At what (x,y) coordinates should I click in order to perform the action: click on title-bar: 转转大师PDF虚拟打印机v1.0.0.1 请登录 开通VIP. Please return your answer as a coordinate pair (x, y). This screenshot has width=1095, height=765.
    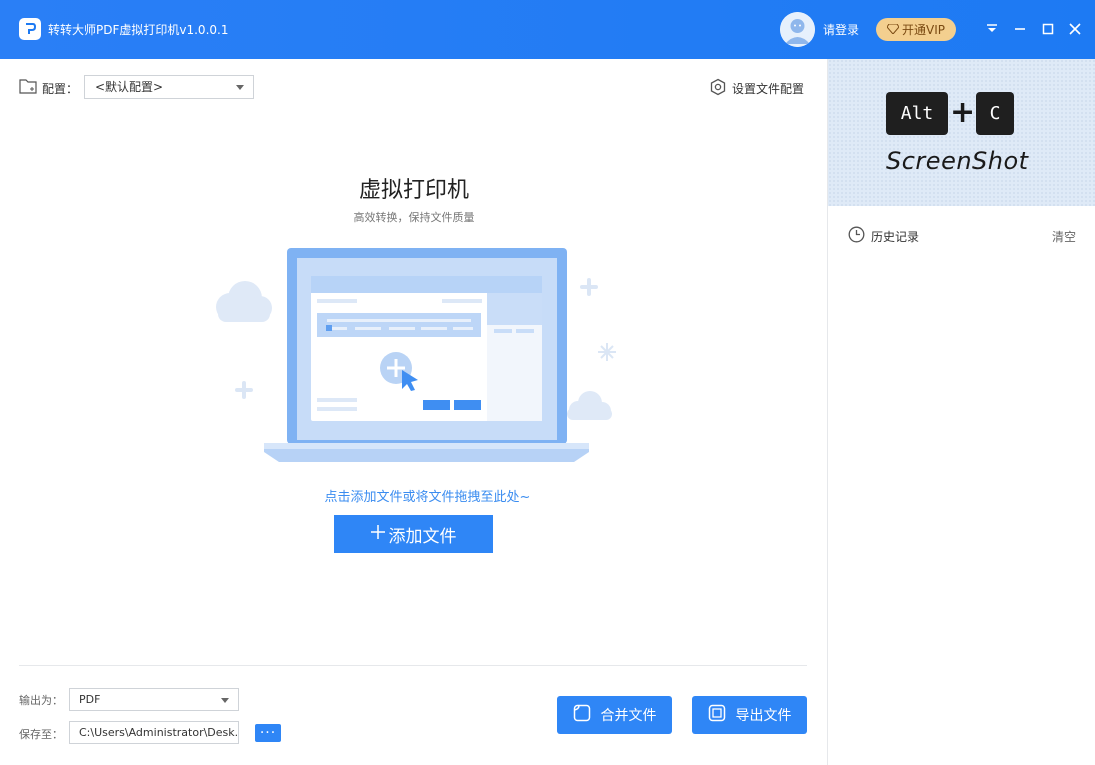
    Looking at the image, I should click on (547, 29).